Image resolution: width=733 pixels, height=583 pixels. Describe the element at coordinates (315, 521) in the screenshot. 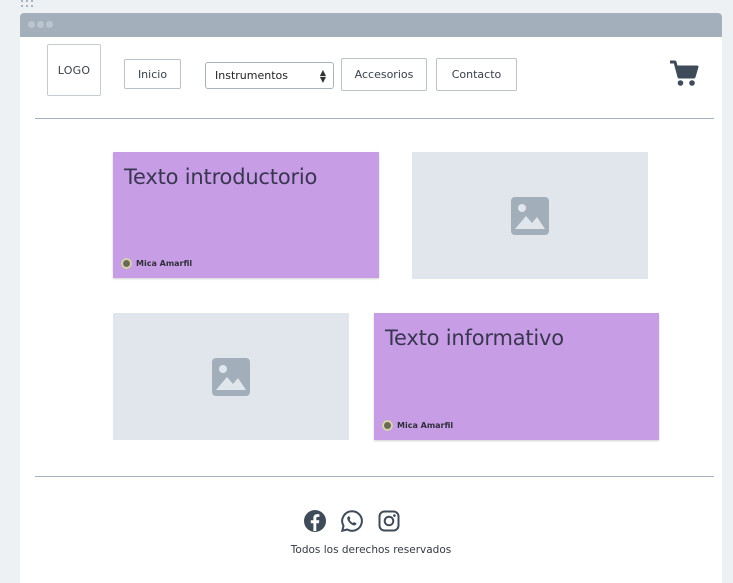

I see `facebook-icon` at that location.